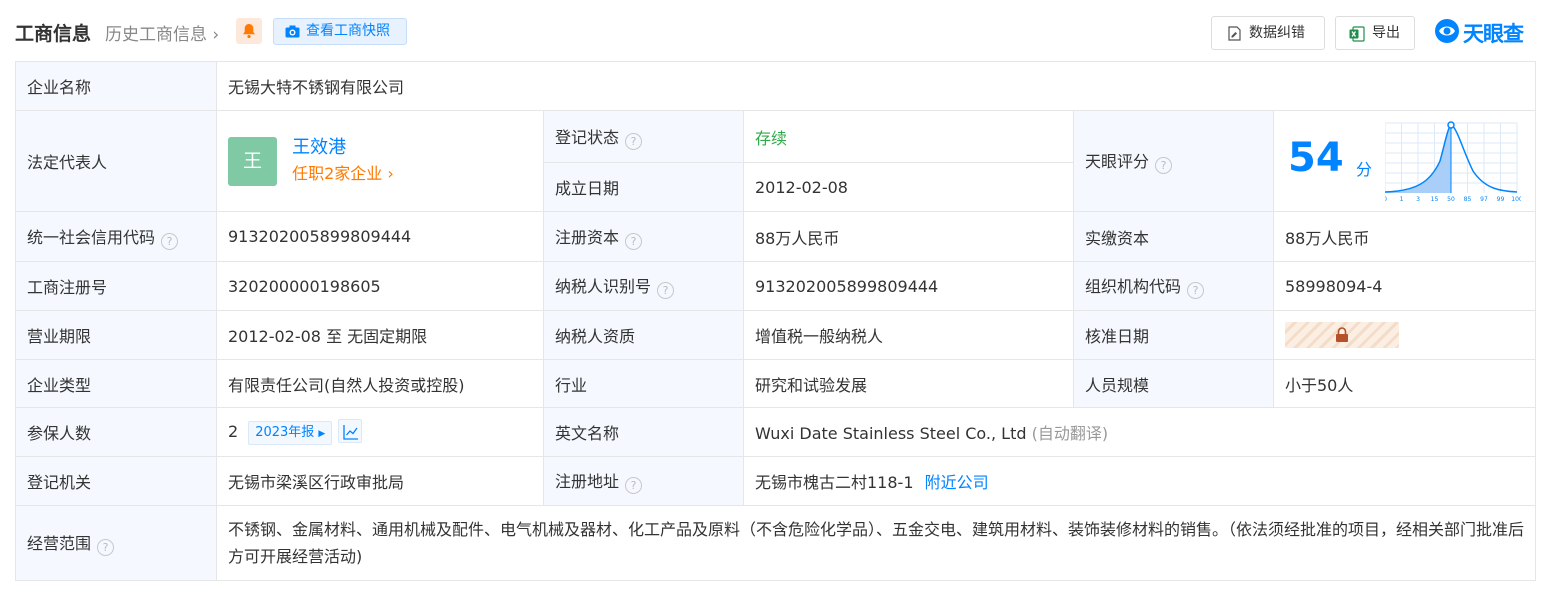  I want to click on line-chart-icon, so click(351, 432).